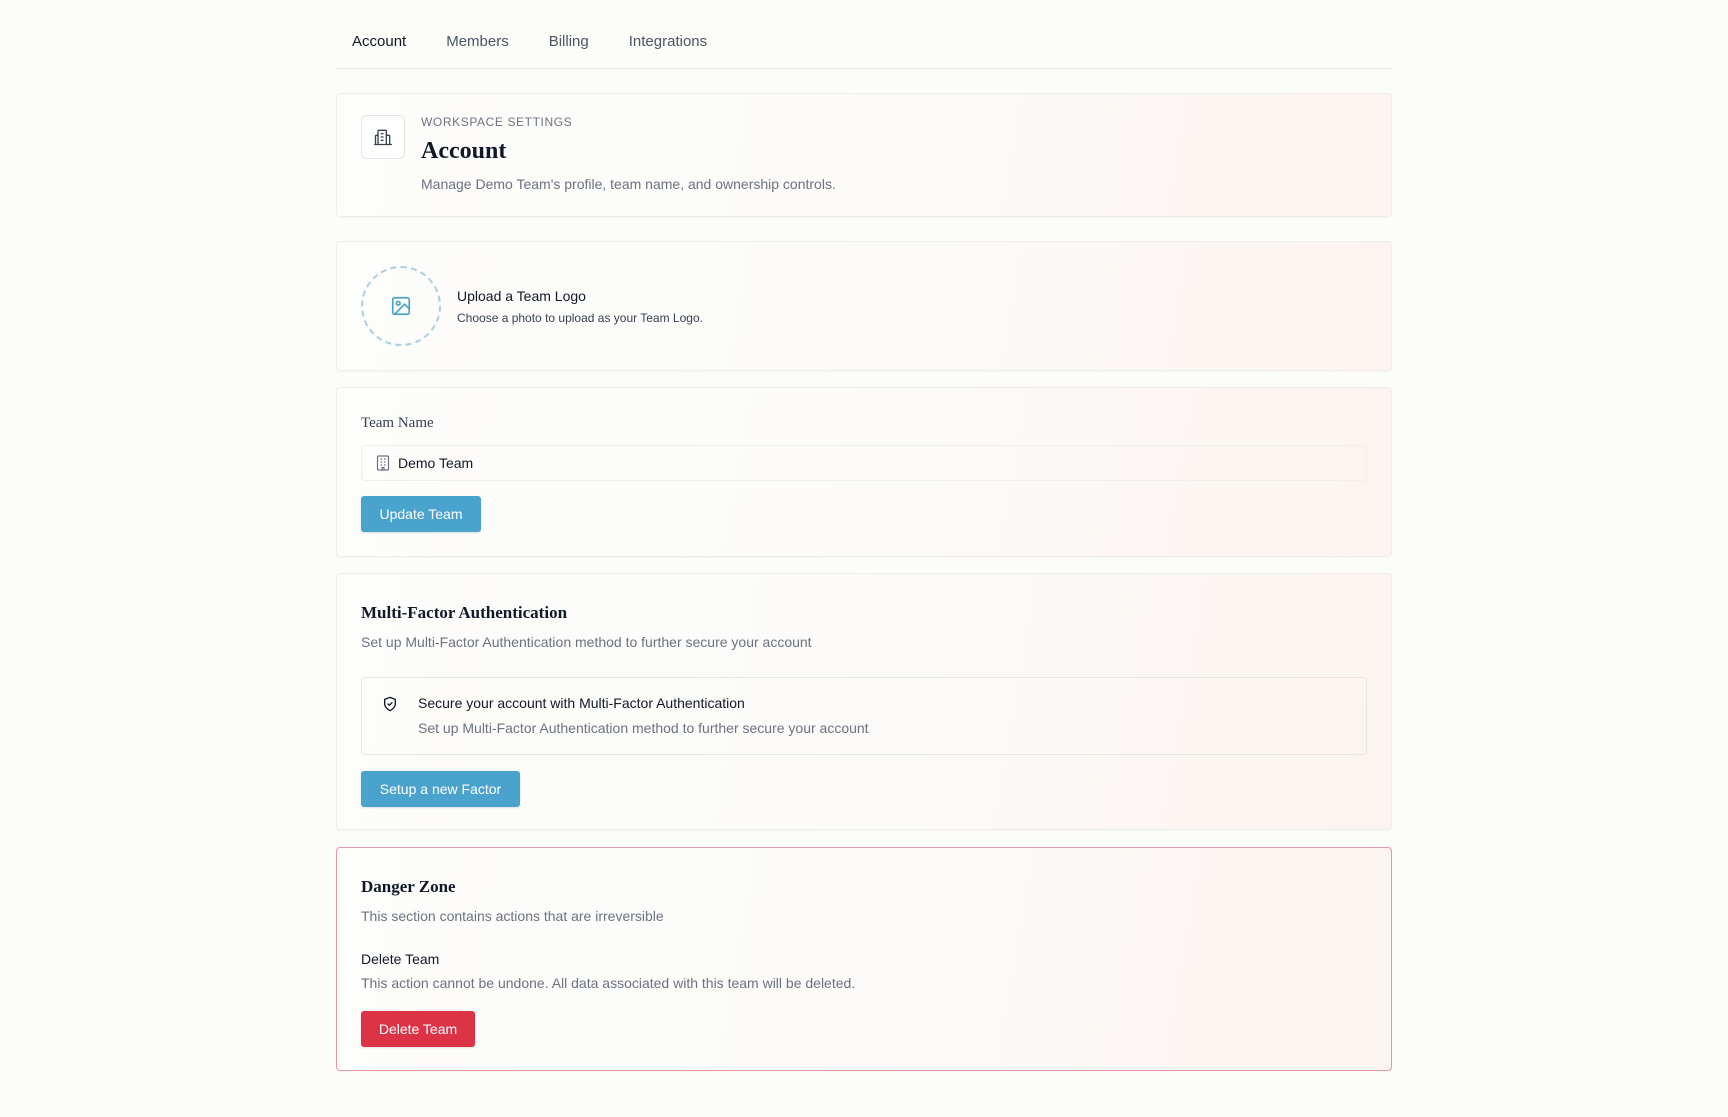  What do you see at coordinates (390, 704) in the screenshot?
I see `shield-check-icon` at bounding box center [390, 704].